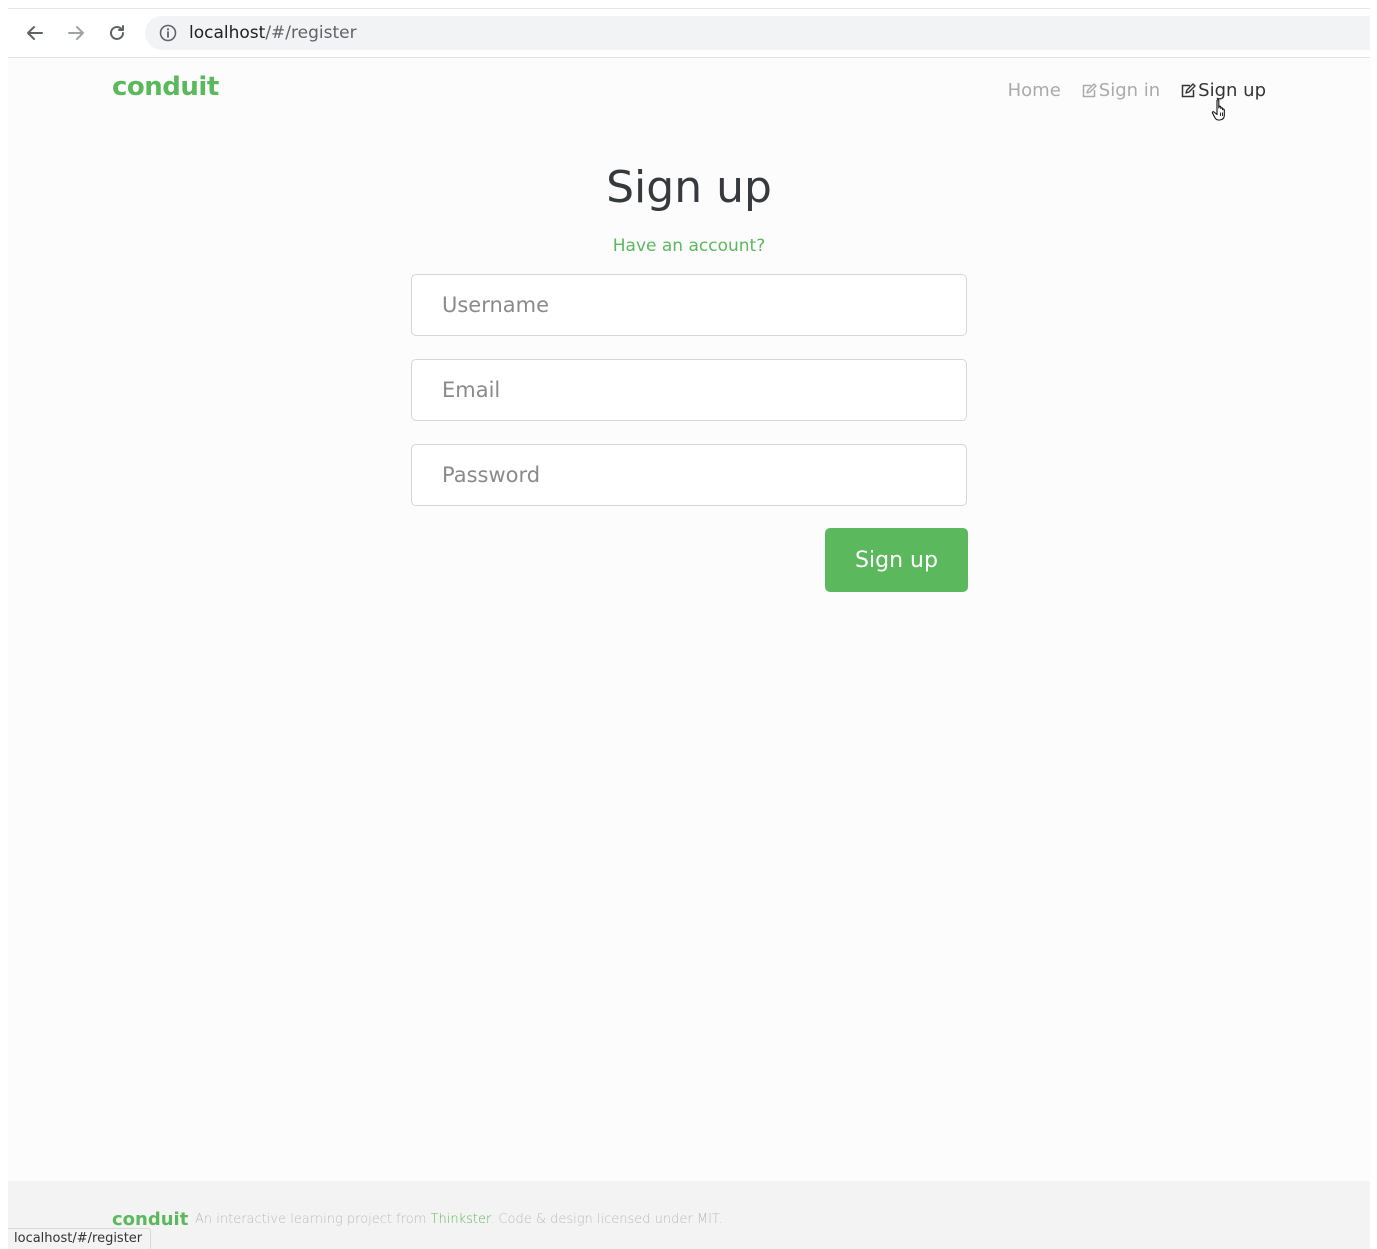 Image resolution: width=1377 pixels, height=1249 pixels. What do you see at coordinates (1129, 90) in the screenshot?
I see `nav-link-sign-in-label: Sign in` at bounding box center [1129, 90].